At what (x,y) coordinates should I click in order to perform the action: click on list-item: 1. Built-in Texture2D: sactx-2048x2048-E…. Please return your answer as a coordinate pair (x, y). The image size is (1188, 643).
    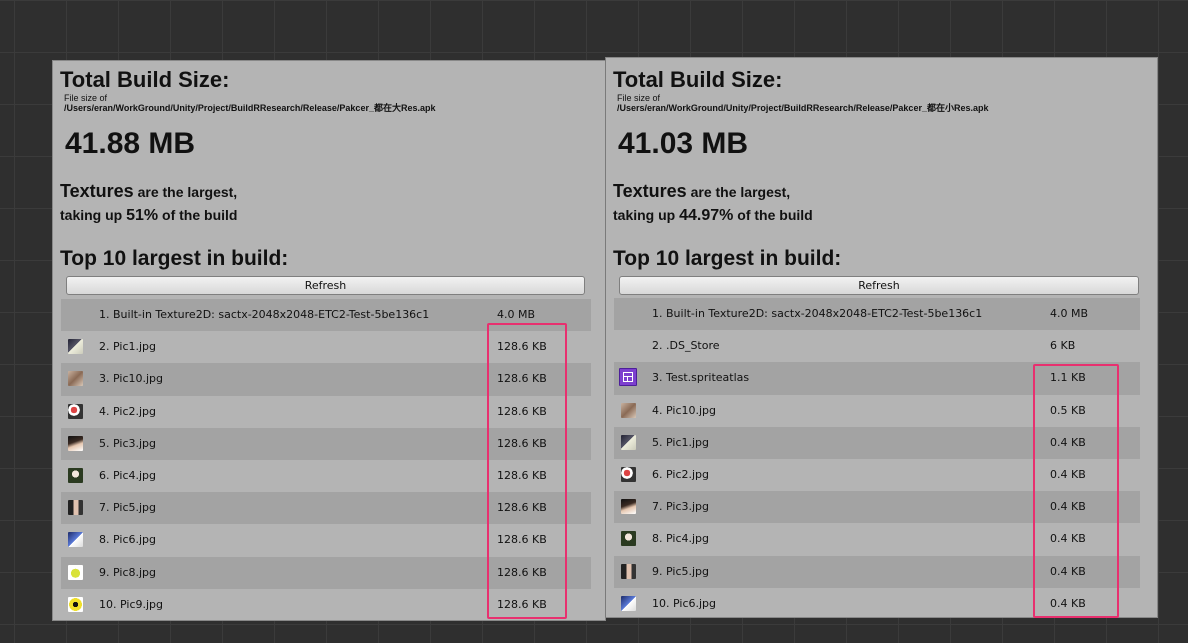
    Looking at the image, I should click on (877, 314).